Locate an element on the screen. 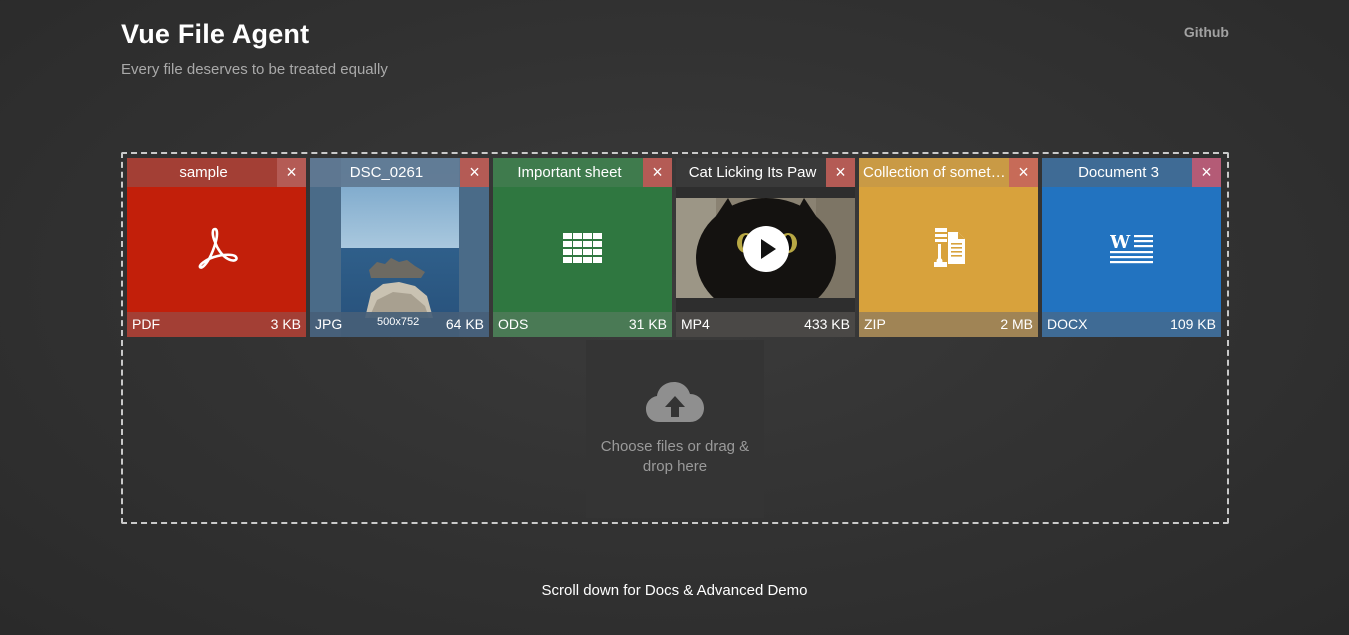 Image resolution: width=1349 pixels, height=635 pixels. play-icon is located at coordinates (765, 249).